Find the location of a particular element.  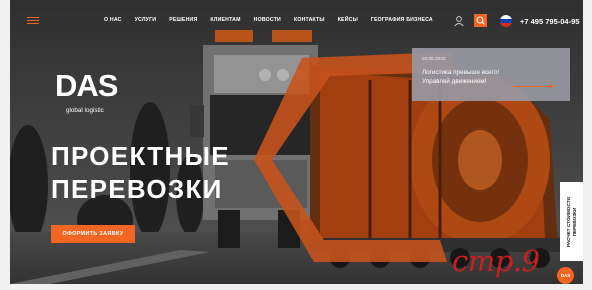

frame-right is located at coordinates (587, 145).